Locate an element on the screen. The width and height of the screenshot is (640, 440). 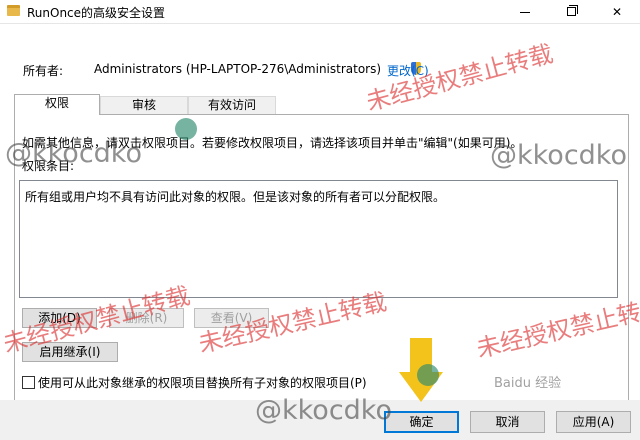
restore-icon is located at coordinates (571, 11).